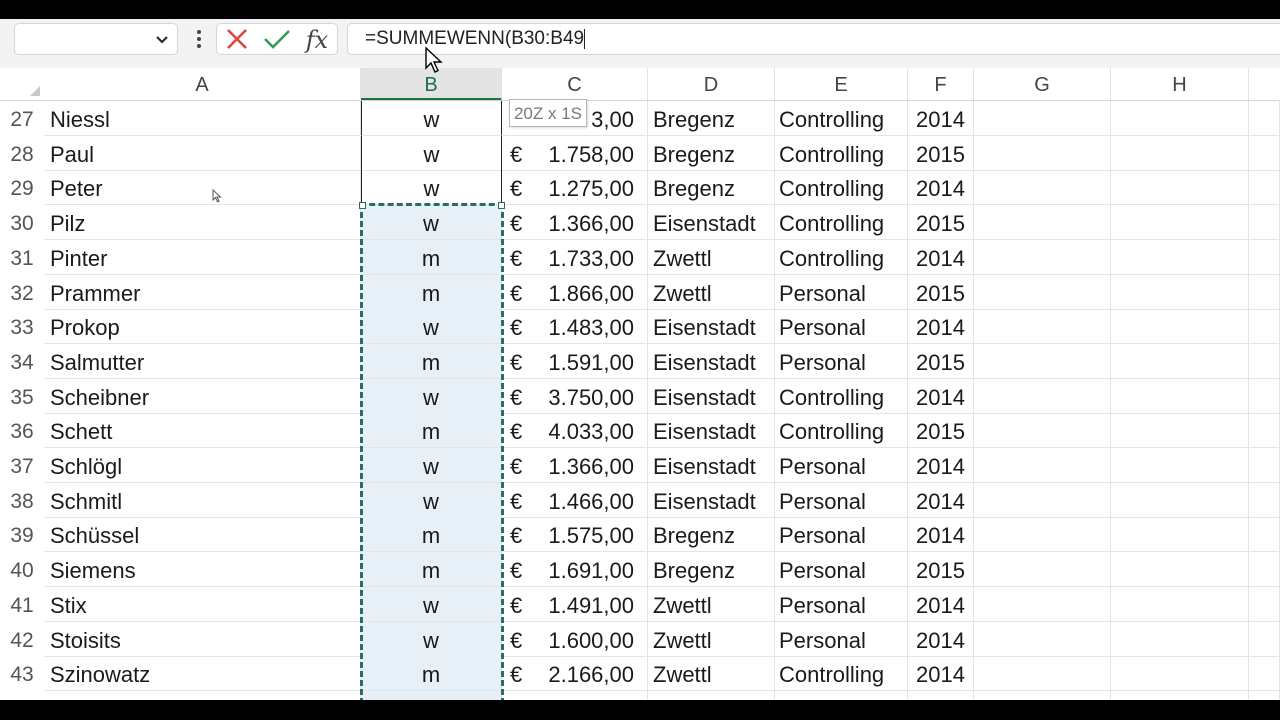 Image resolution: width=1280 pixels, height=720 pixels. What do you see at coordinates (202, 535) in the screenshot?
I see `cell-name: Schüssel` at bounding box center [202, 535].